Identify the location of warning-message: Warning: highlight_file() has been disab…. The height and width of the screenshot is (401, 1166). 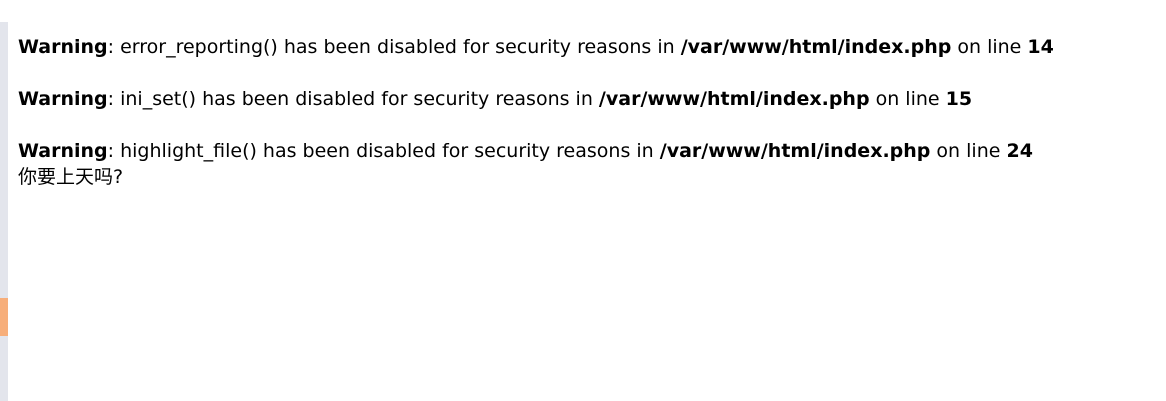
(587, 151).